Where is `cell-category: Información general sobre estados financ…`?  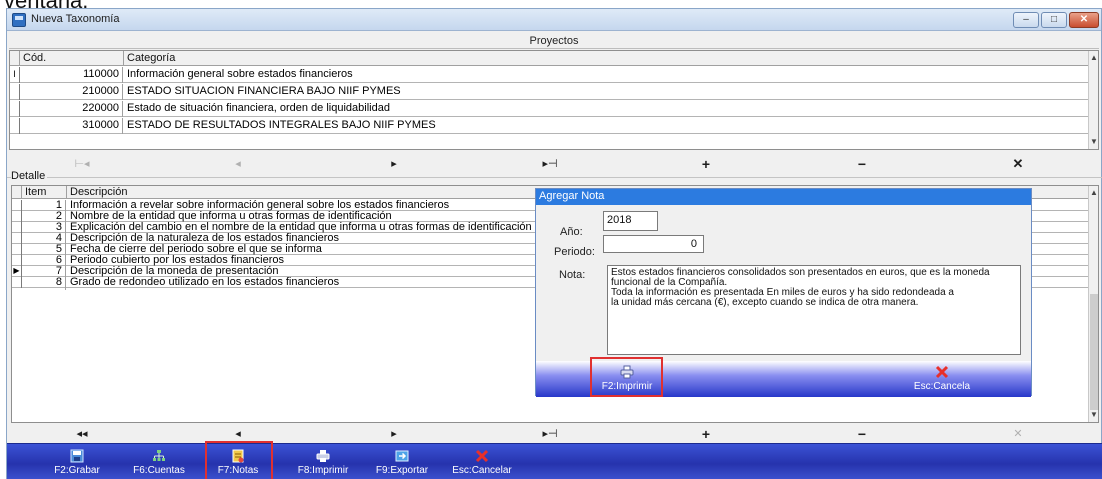
cell-category: Información general sobre estados financ… is located at coordinates (238, 75).